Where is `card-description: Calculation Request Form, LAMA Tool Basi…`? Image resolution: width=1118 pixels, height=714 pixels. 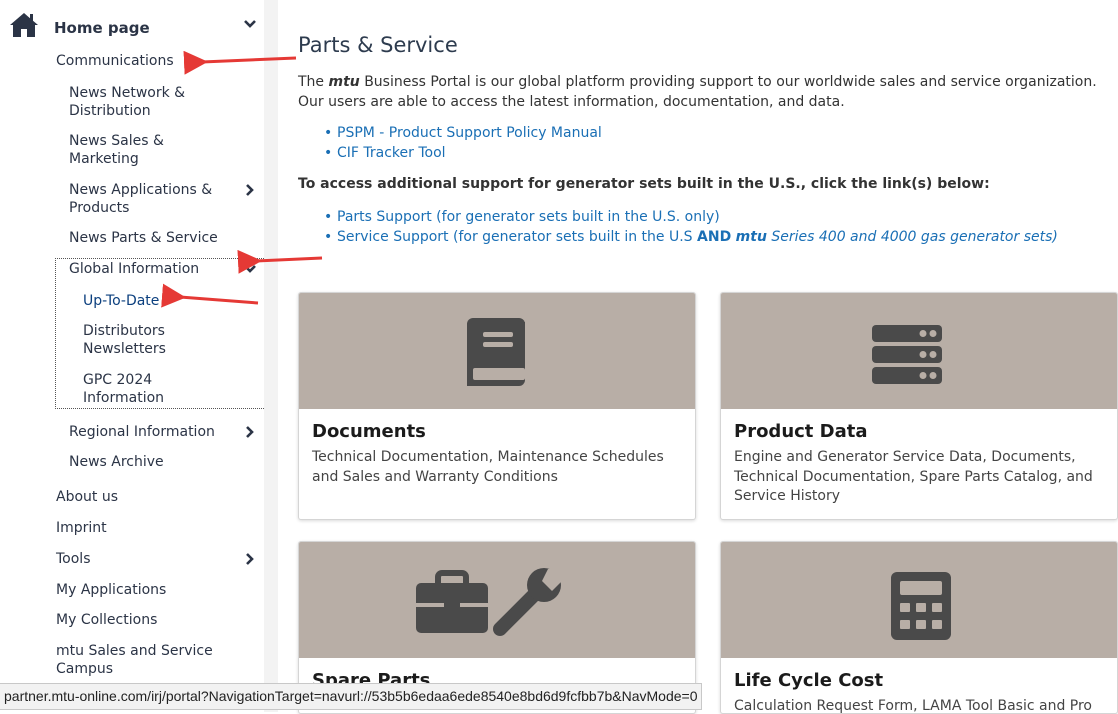 card-description: Calculation Request Form, LAMA Tool Basi… is located at coordinates (913, 706).